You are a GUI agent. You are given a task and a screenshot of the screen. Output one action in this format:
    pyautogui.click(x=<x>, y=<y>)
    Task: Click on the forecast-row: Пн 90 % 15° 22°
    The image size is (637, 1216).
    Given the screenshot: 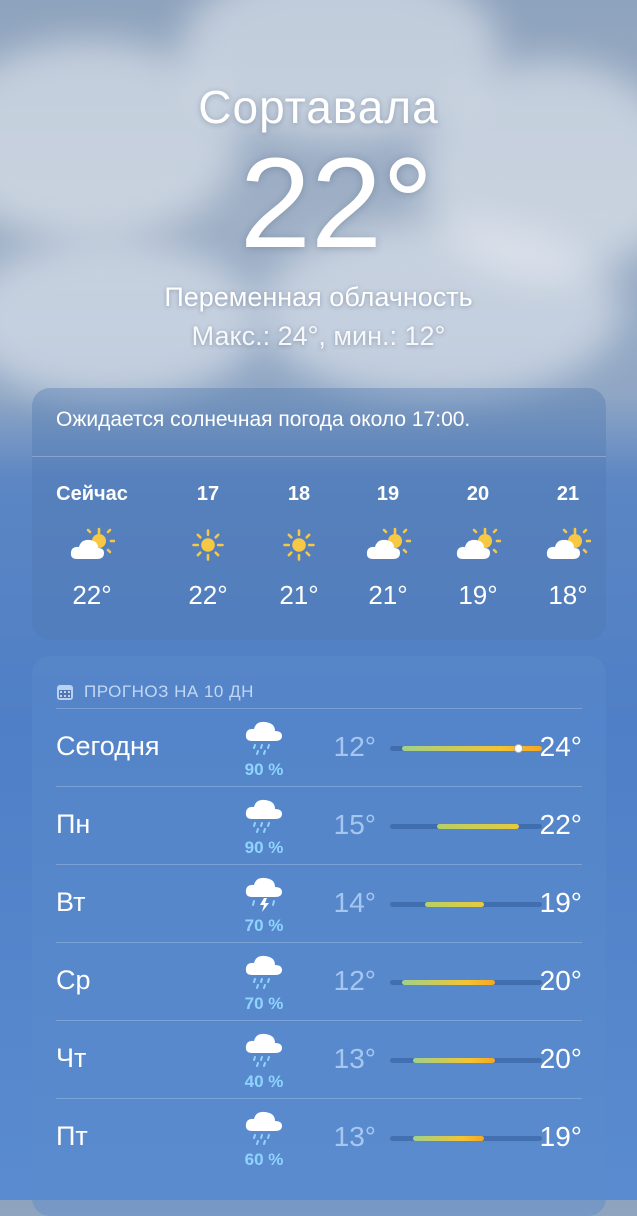 What is the action you would take?
    pyautogui.click(x=319, y=825)
    